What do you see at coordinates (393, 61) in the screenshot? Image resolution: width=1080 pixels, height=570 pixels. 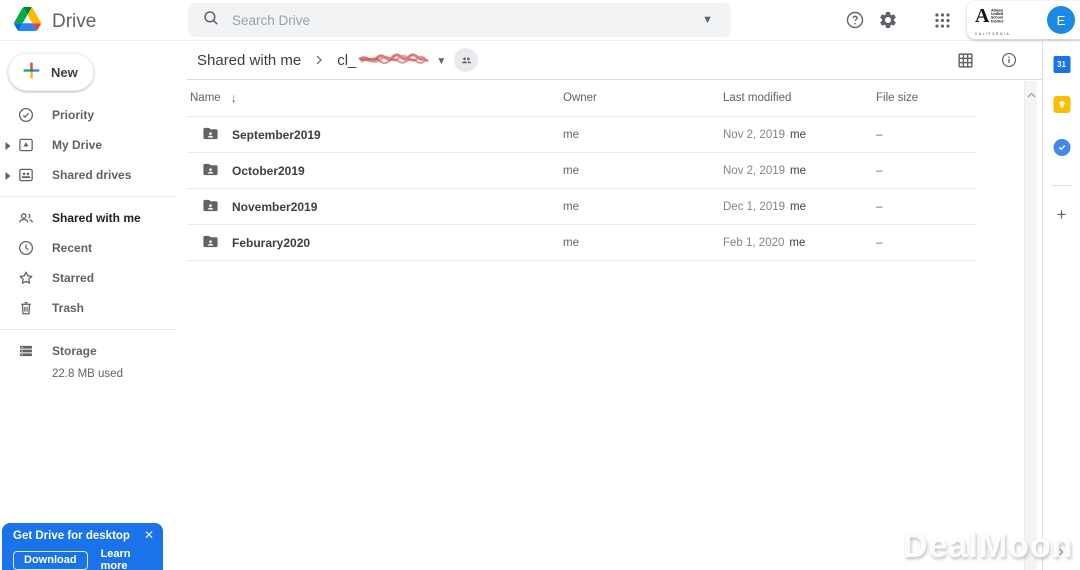 I see `redaction-scribble` at bounding box center [393, 61].